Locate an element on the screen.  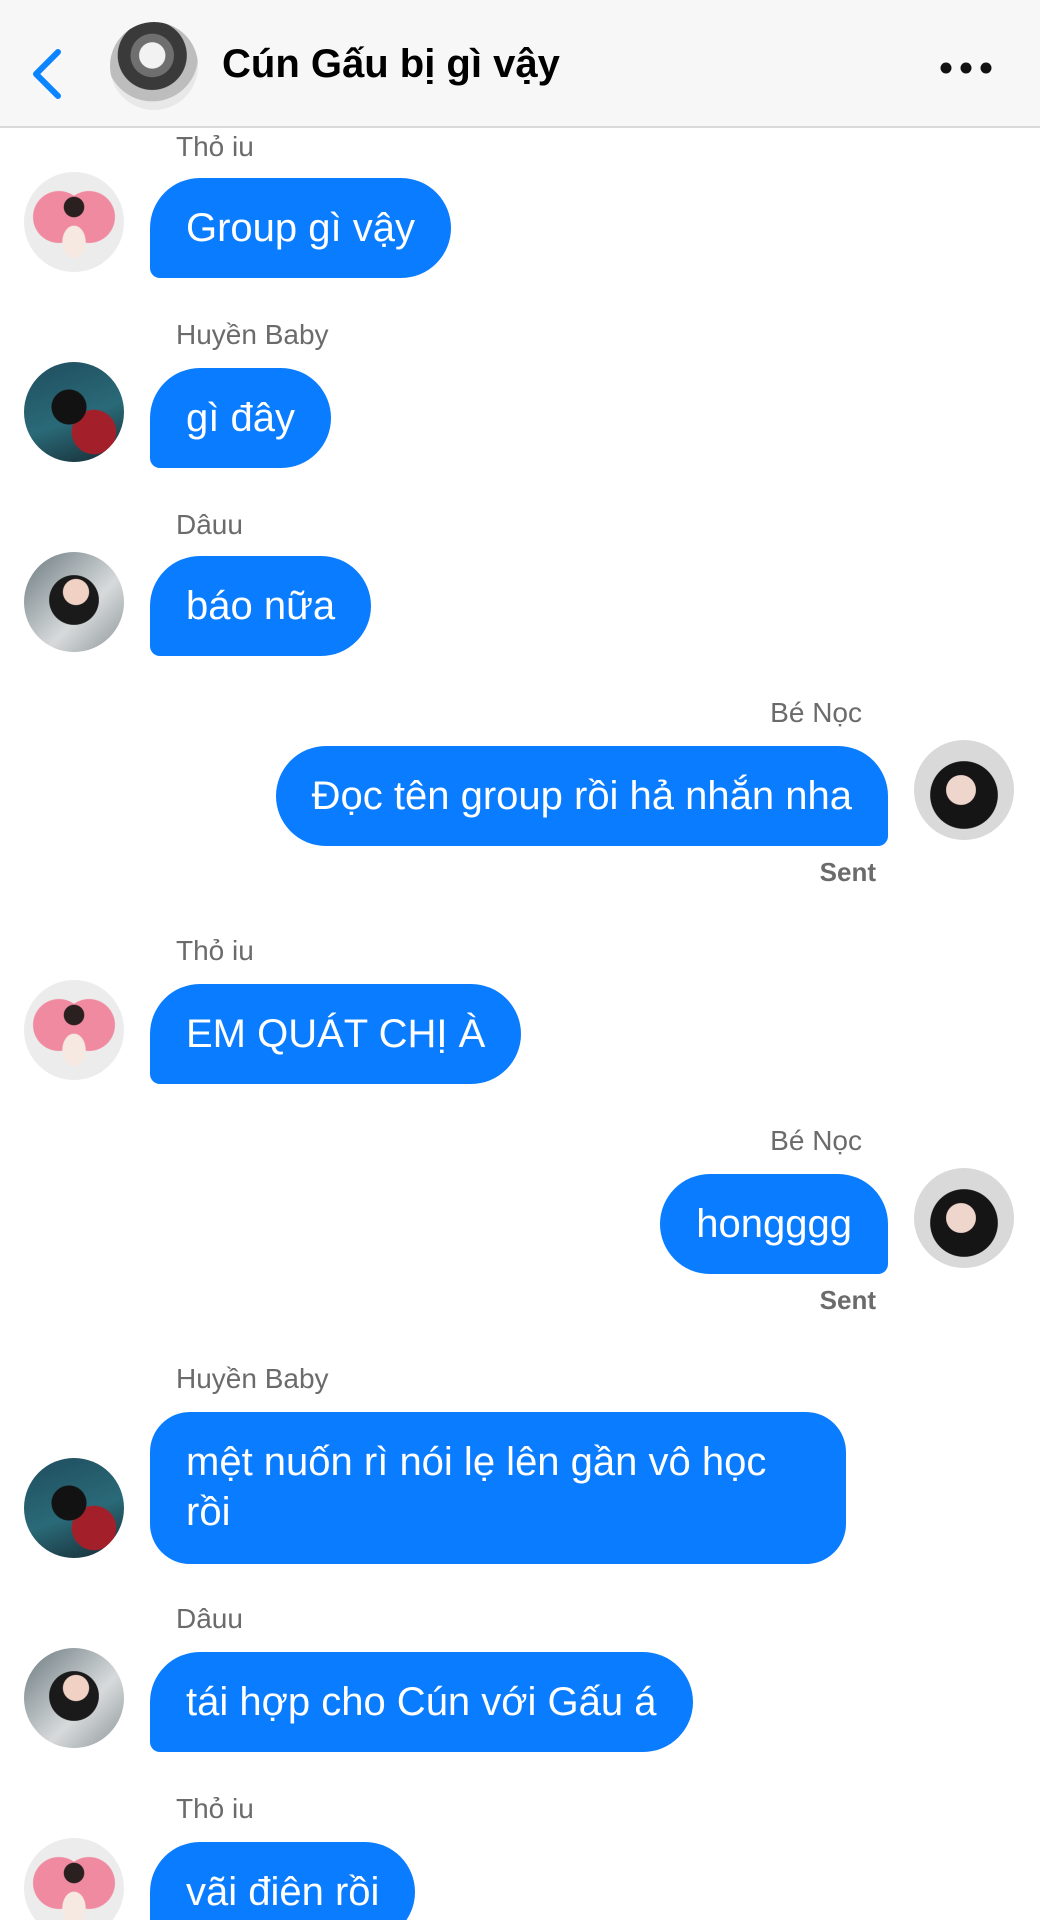
message-bubble: Group gì vậy is located at coordinates (301, 228).